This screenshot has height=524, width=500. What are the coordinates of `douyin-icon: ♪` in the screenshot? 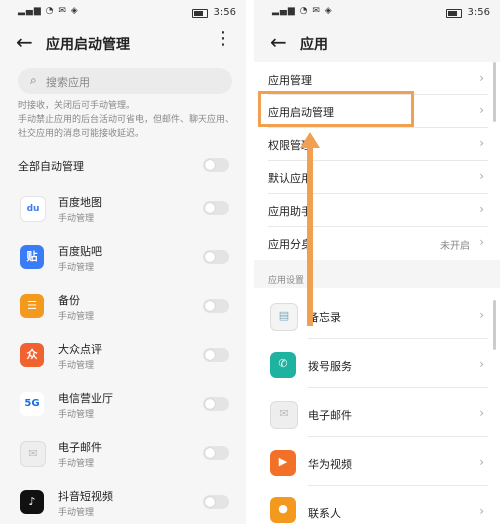 It's located at (32, 502).